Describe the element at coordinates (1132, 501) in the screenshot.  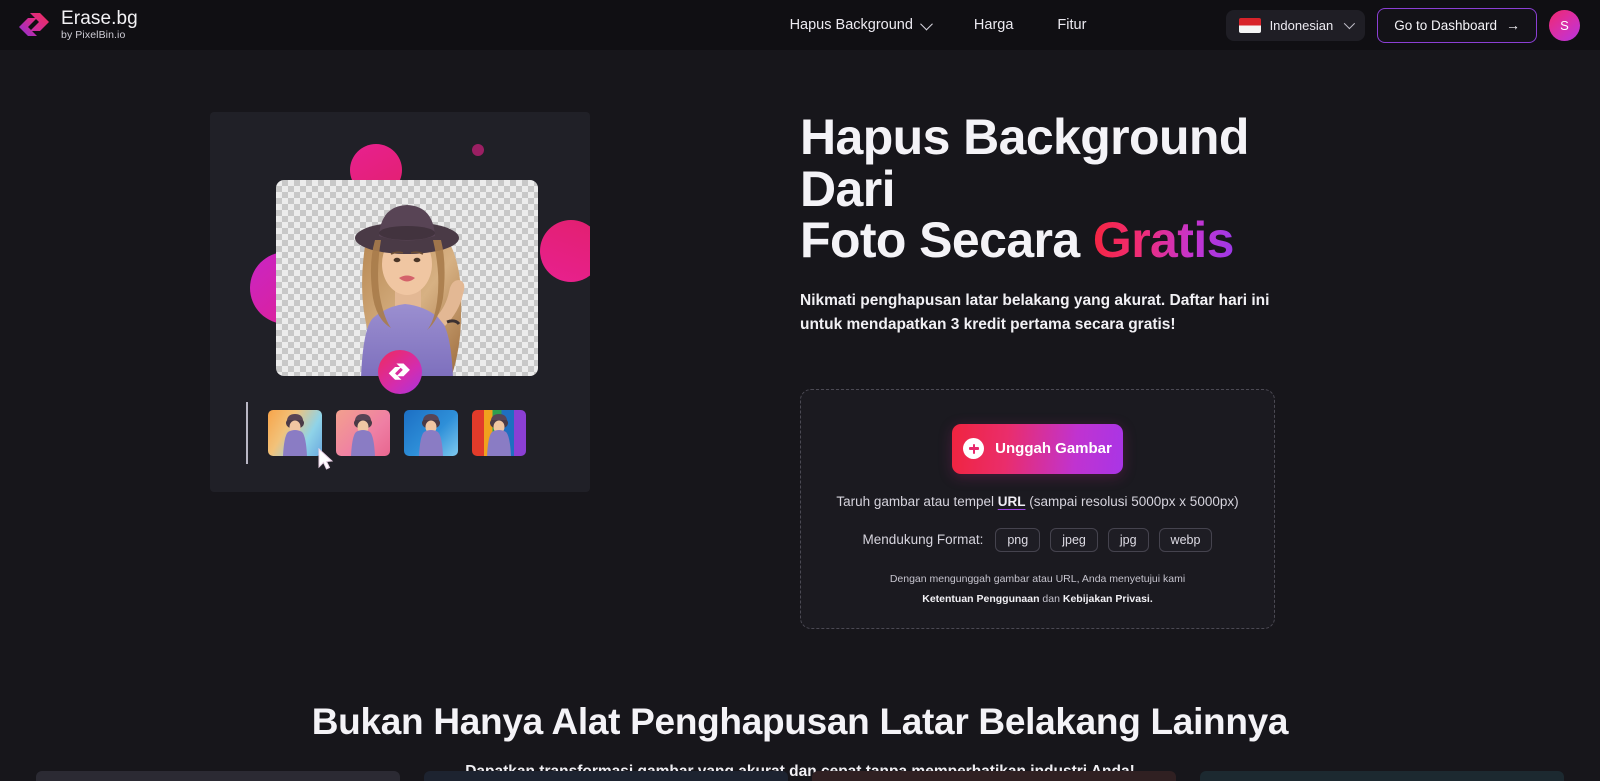
I see `drop-text-after: (sampai resolusi 5000px x 5000px)` at that location.